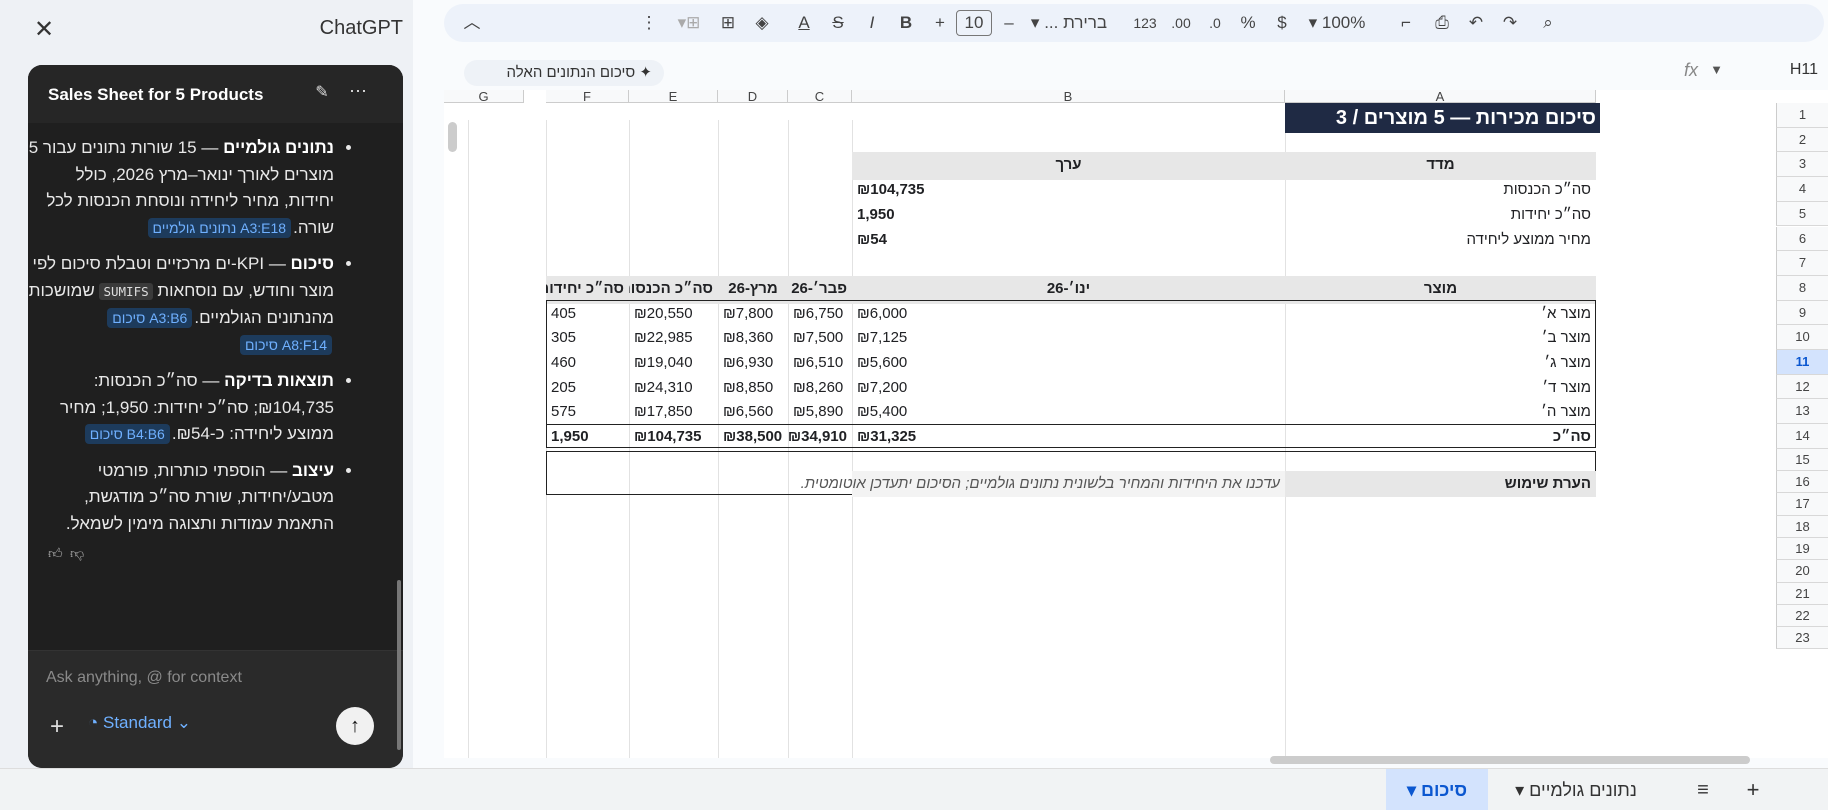  I want to click on table-header: סה״כ הכנסות, so click(673, 289).